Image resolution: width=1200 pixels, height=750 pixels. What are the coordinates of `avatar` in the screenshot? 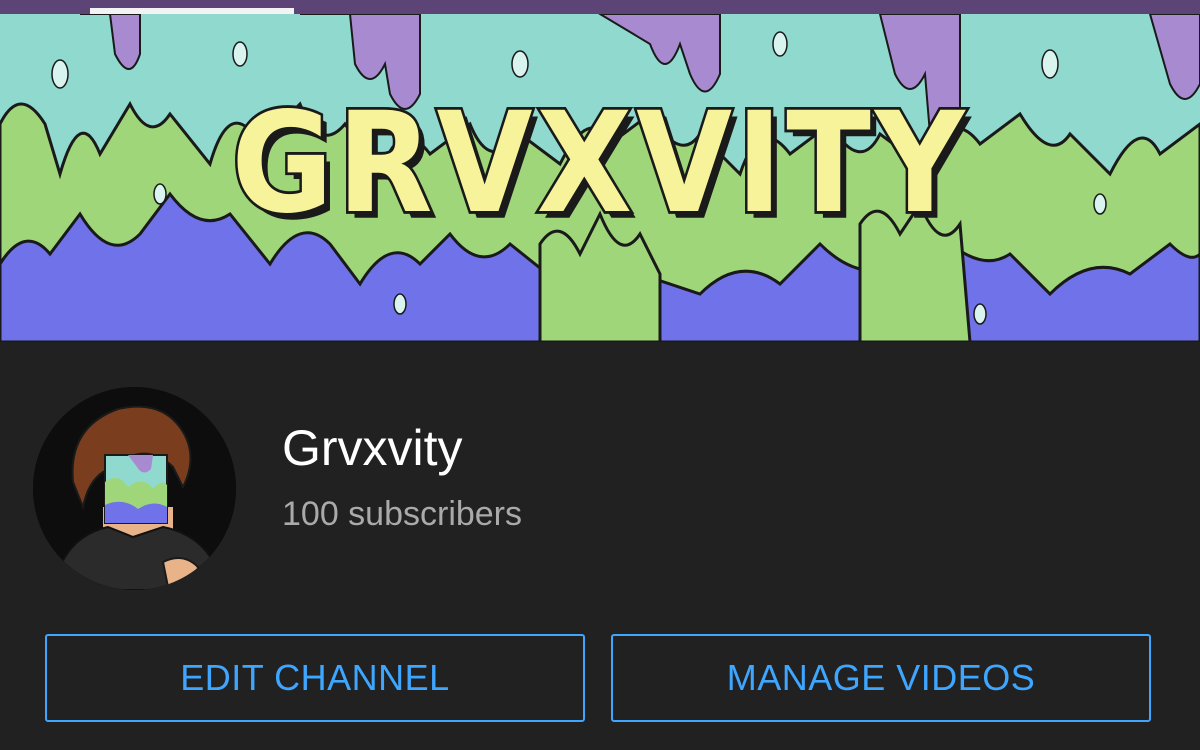 It's located at (134, 488).